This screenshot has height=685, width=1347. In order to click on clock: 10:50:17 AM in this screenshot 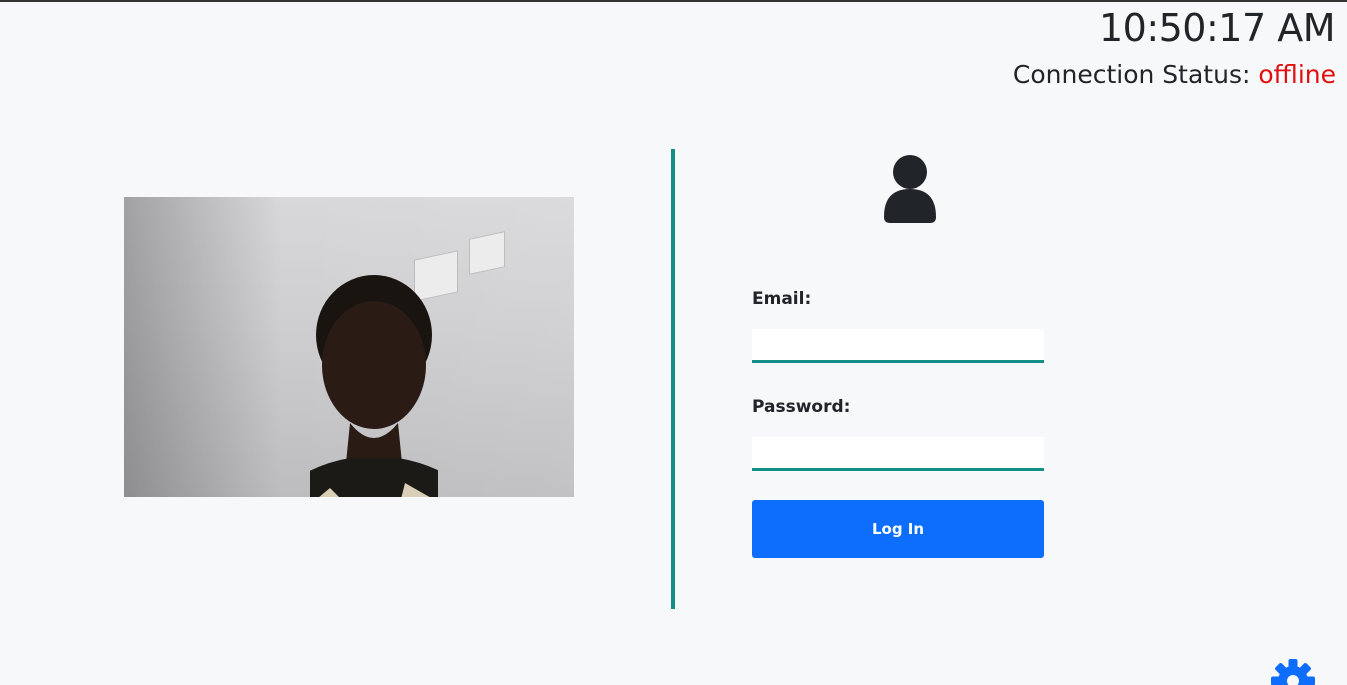, I will do `click(1217, 28)`.